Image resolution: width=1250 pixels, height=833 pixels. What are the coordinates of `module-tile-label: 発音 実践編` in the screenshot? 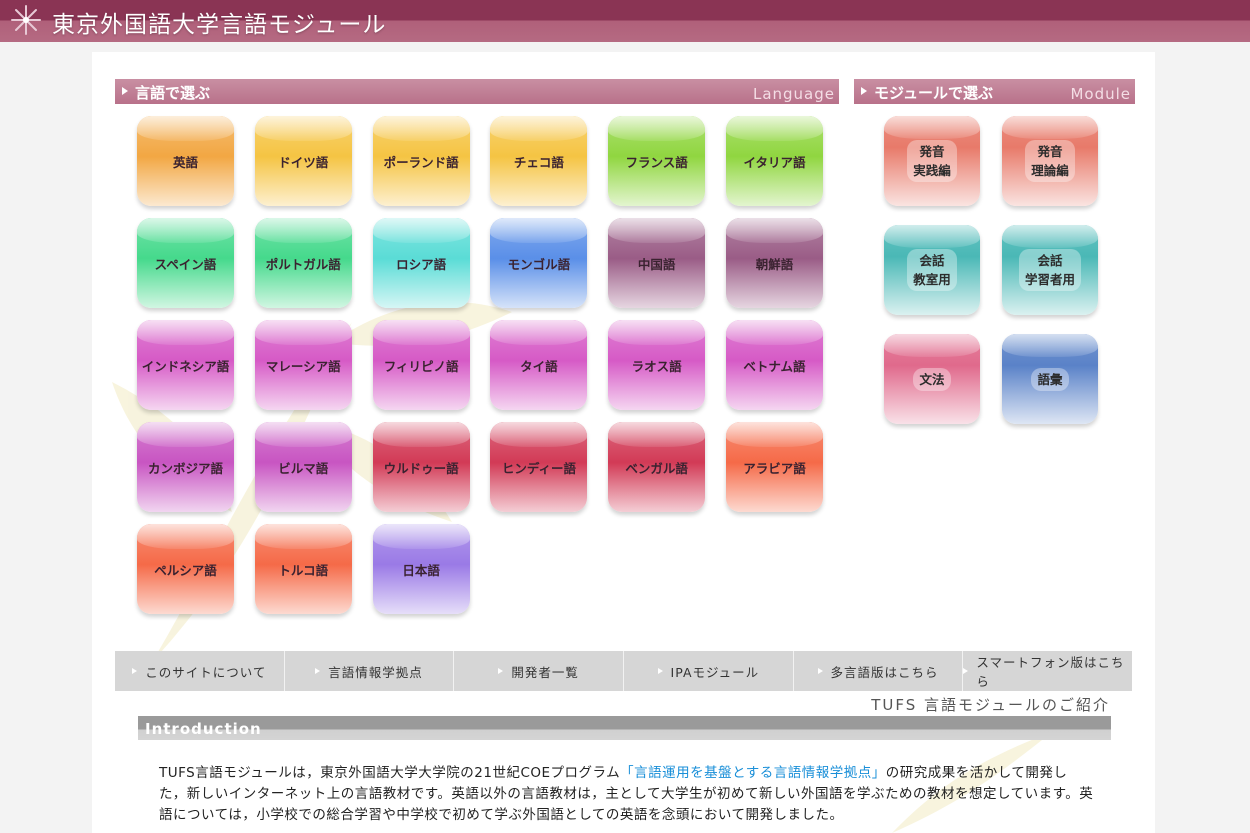 It's located at (932, 161).